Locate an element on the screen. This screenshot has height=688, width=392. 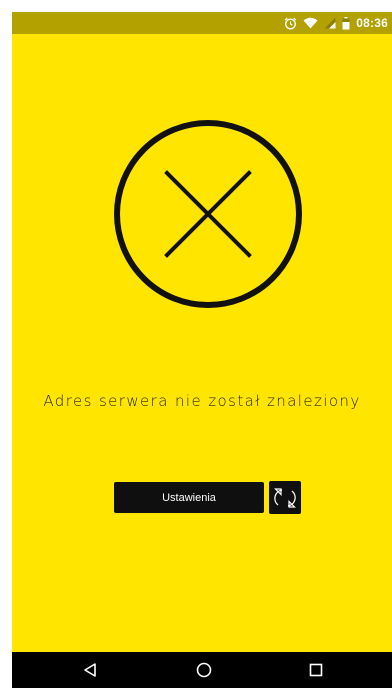
home-icon is located at coordinates (204, 670).